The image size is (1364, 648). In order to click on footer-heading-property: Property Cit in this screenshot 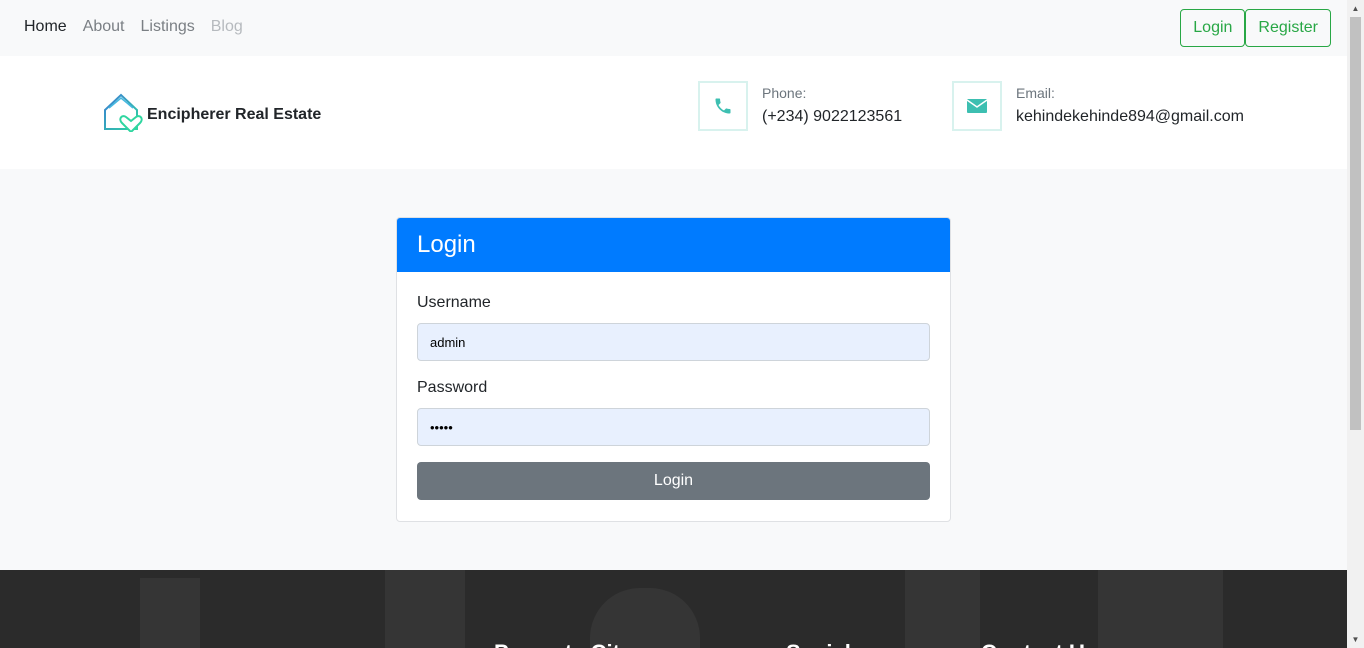, I will do `click(557, 644)`.